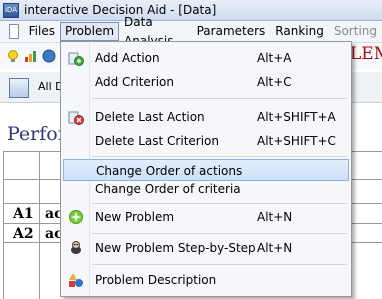 The width and height of the screenshot is (382, 299). I want to click on menu-item-new-problem: New Problem Alt+N, so click(206, 217).